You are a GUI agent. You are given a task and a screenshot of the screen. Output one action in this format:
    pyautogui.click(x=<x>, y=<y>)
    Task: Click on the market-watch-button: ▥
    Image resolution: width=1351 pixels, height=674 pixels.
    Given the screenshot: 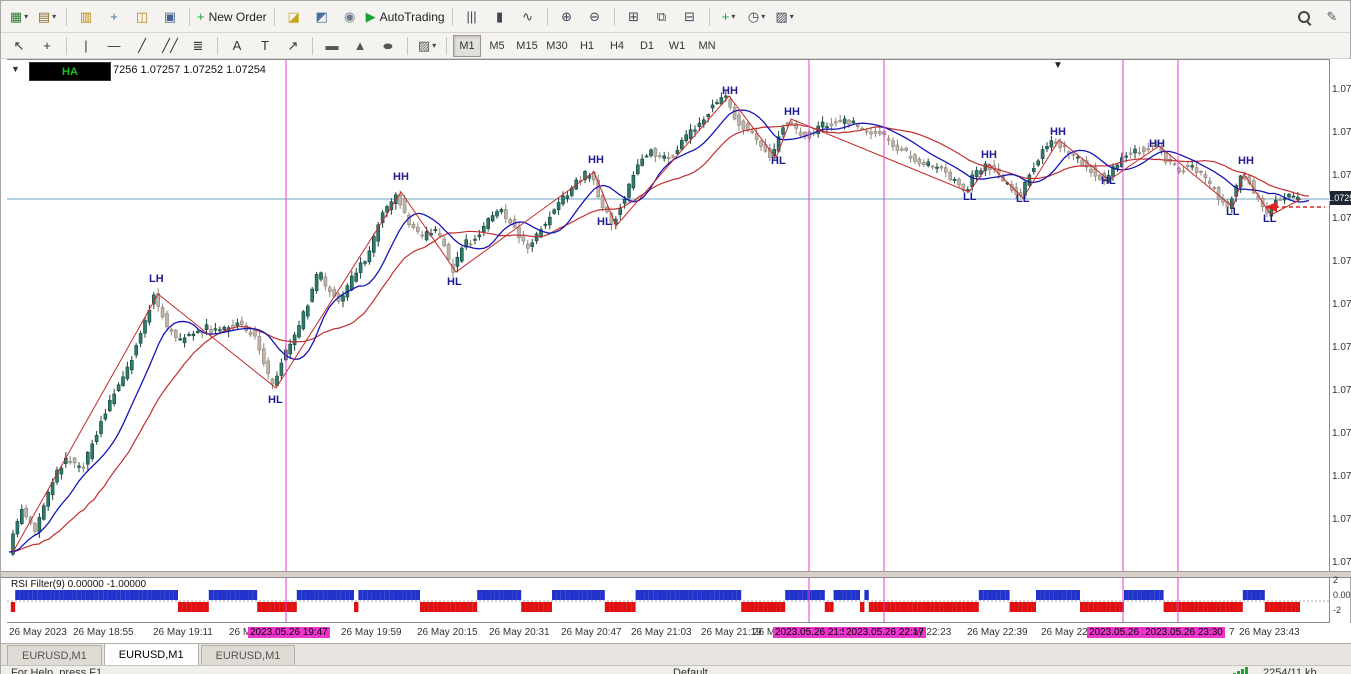 What is the action you would take?
    pyautogui.click(x=86, y=17)
    